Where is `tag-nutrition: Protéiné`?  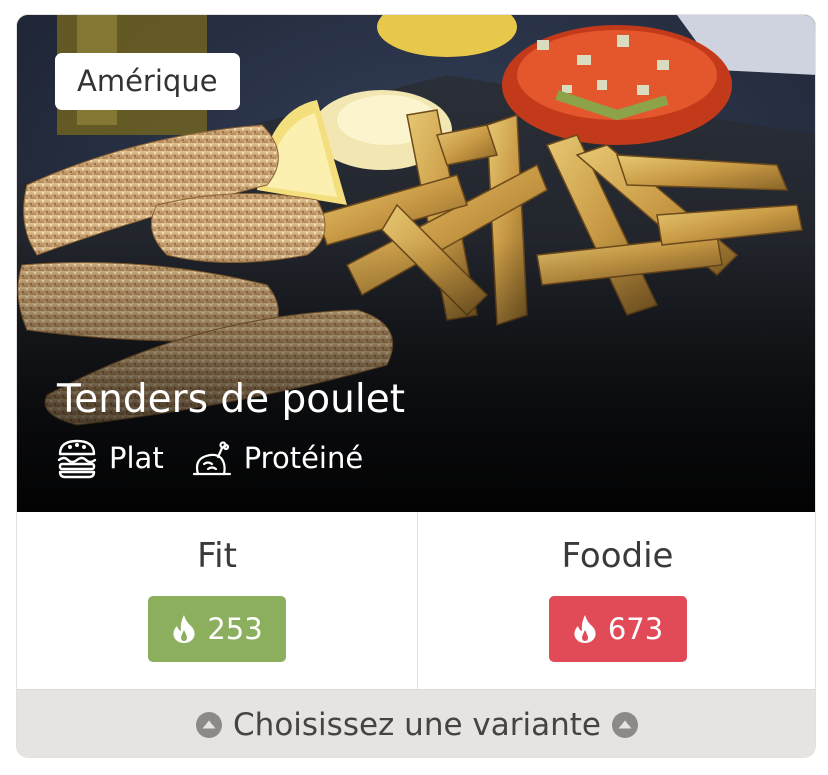
tag-nutrition: Protéiné is located at coordinates (277, 458).